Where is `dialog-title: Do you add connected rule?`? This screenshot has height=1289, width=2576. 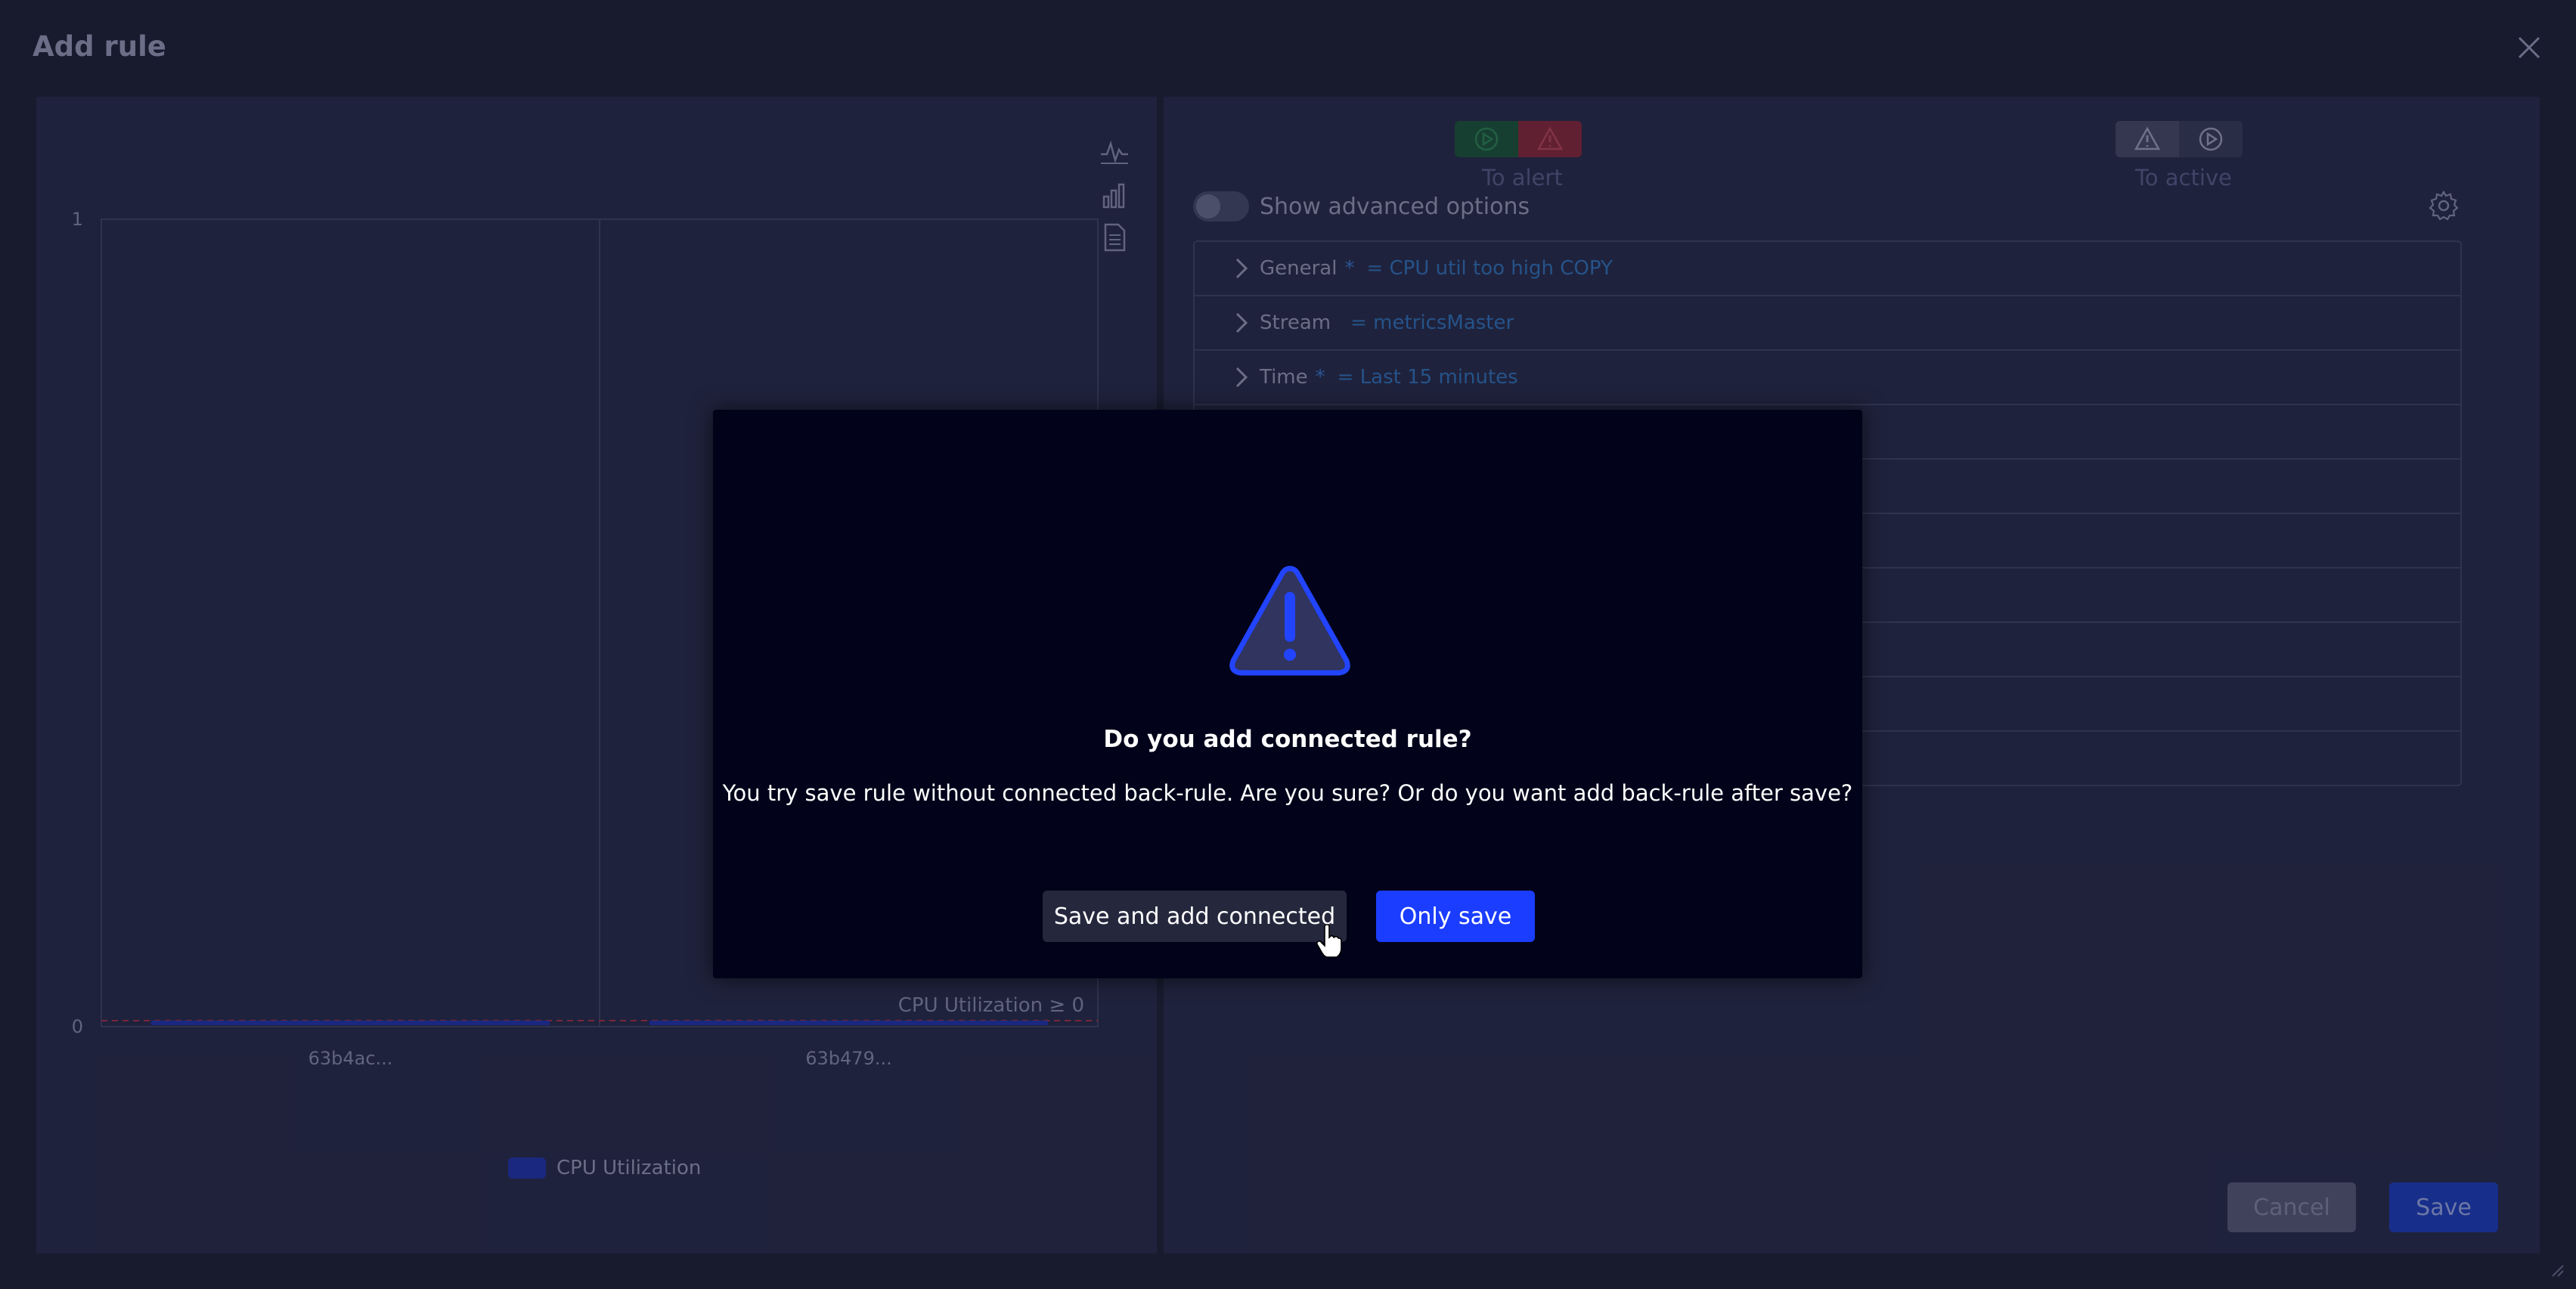 dialog-title: Do you add connected rule? is located at coordinates (1287, 739).